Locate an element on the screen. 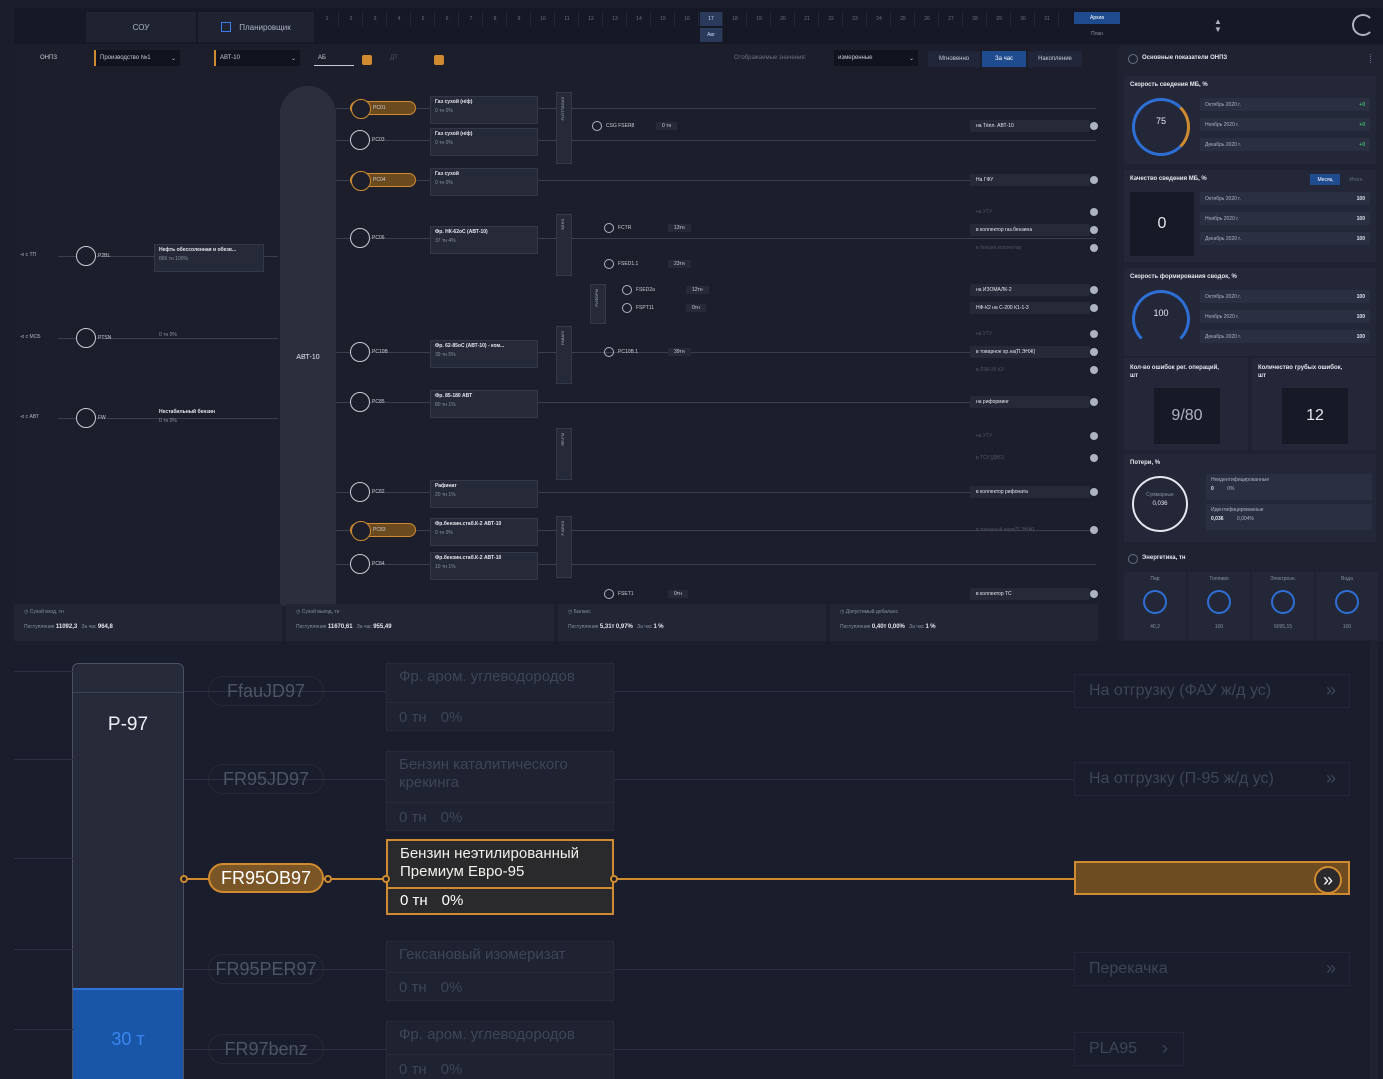 The image size is (1383, 1079). mid-node-2: FSED1.1 23тн is located at coordinates (647, 264).